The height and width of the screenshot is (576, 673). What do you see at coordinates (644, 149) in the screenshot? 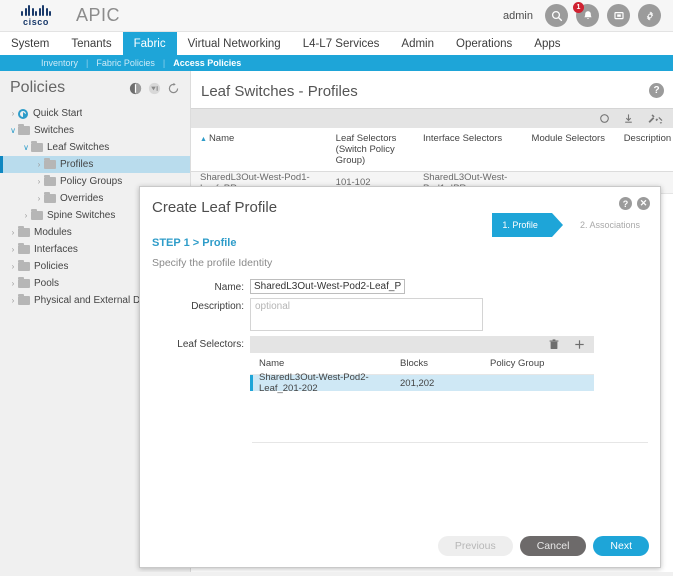
I see `column-header-description: Description` at bounding box center [644, 149].